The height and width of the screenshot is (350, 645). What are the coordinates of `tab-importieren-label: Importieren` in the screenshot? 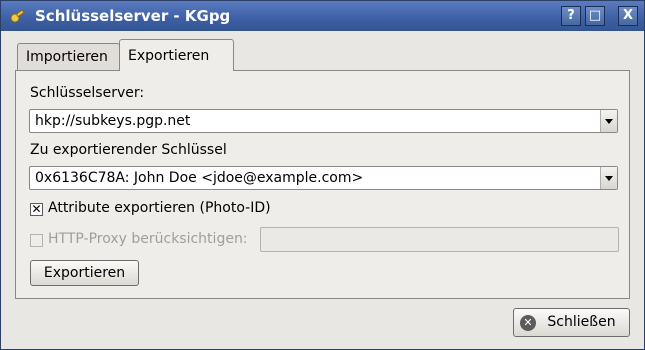 It's located at (67, 57).